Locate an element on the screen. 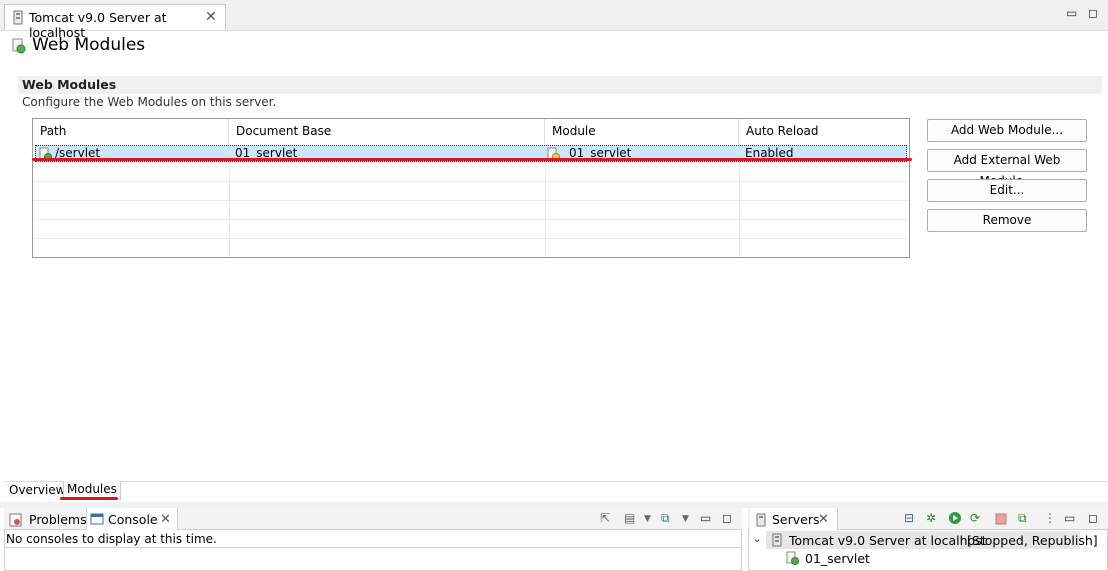  column-header-auto-reload: Auto Reload is located at coordinates (824, 131).